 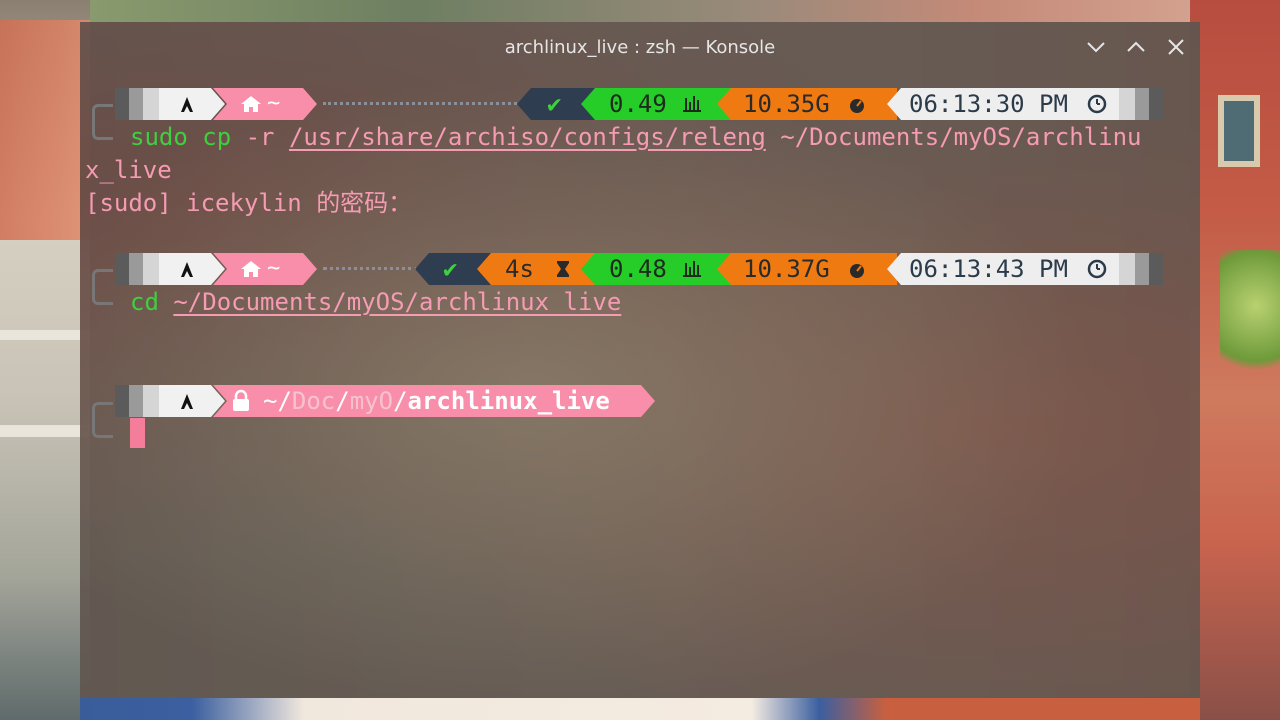 What do you see at coordinates (128, 170) in the screenshot?
I see `command-line-1-wrap: x_live` at bounding box center [128, 170].